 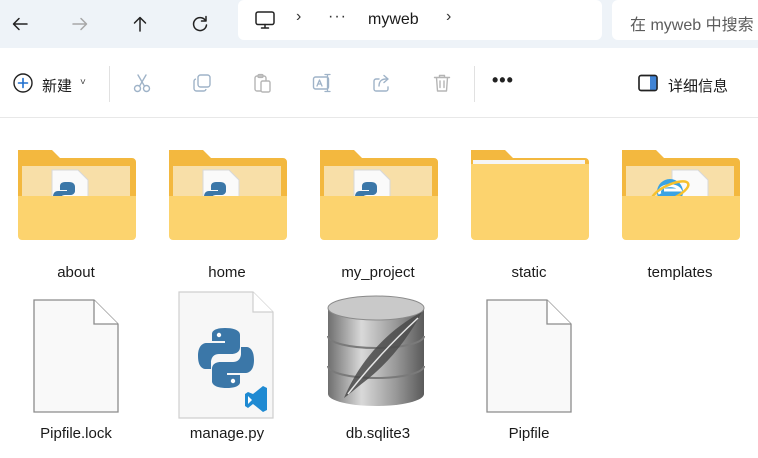 I want to click on share-button, so click(x=382, y=83).